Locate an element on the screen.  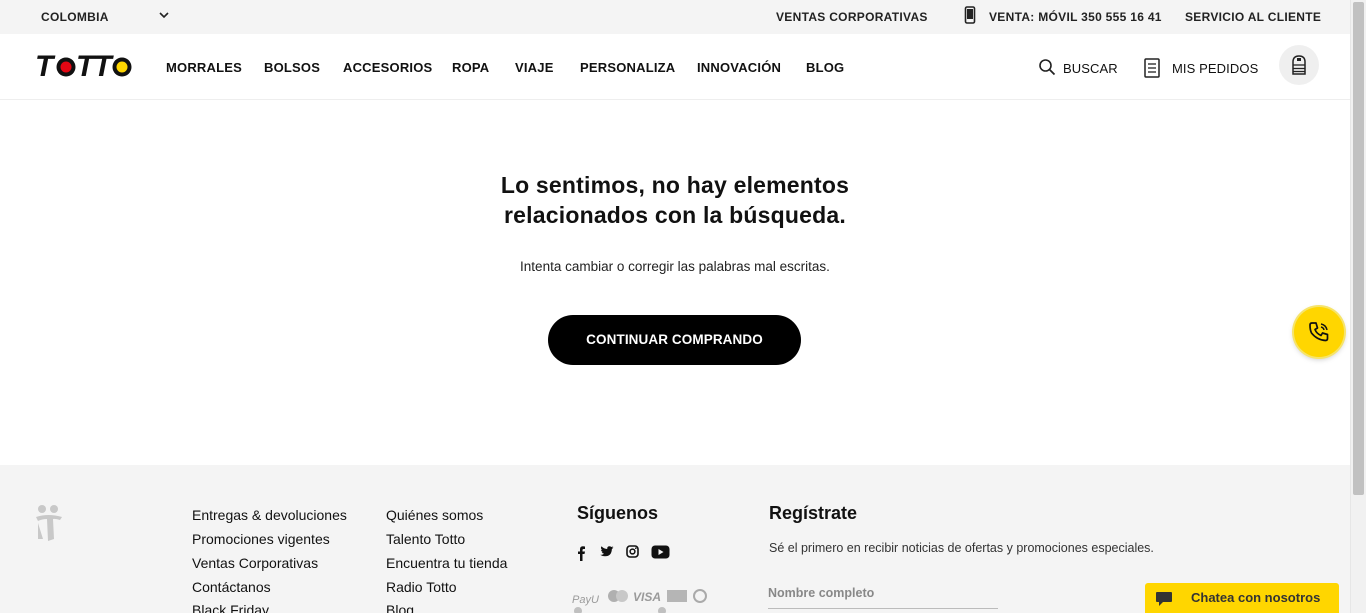
chat-label: Chatea con nosotros is located at coordinates (1256, 597).